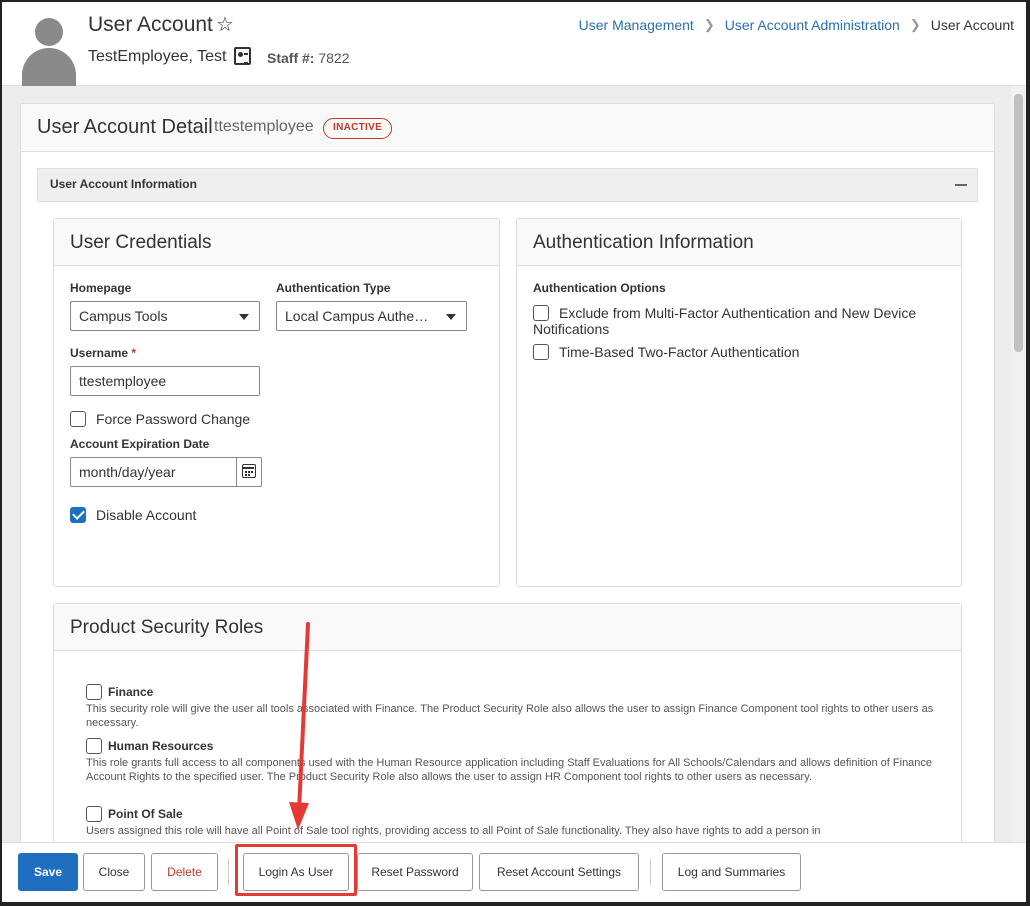 The height and width of the screenshot is (906, 1030). Describe the element at coordinates (299, 726) in the screenshot. I see `annotation-arrow` at that location.